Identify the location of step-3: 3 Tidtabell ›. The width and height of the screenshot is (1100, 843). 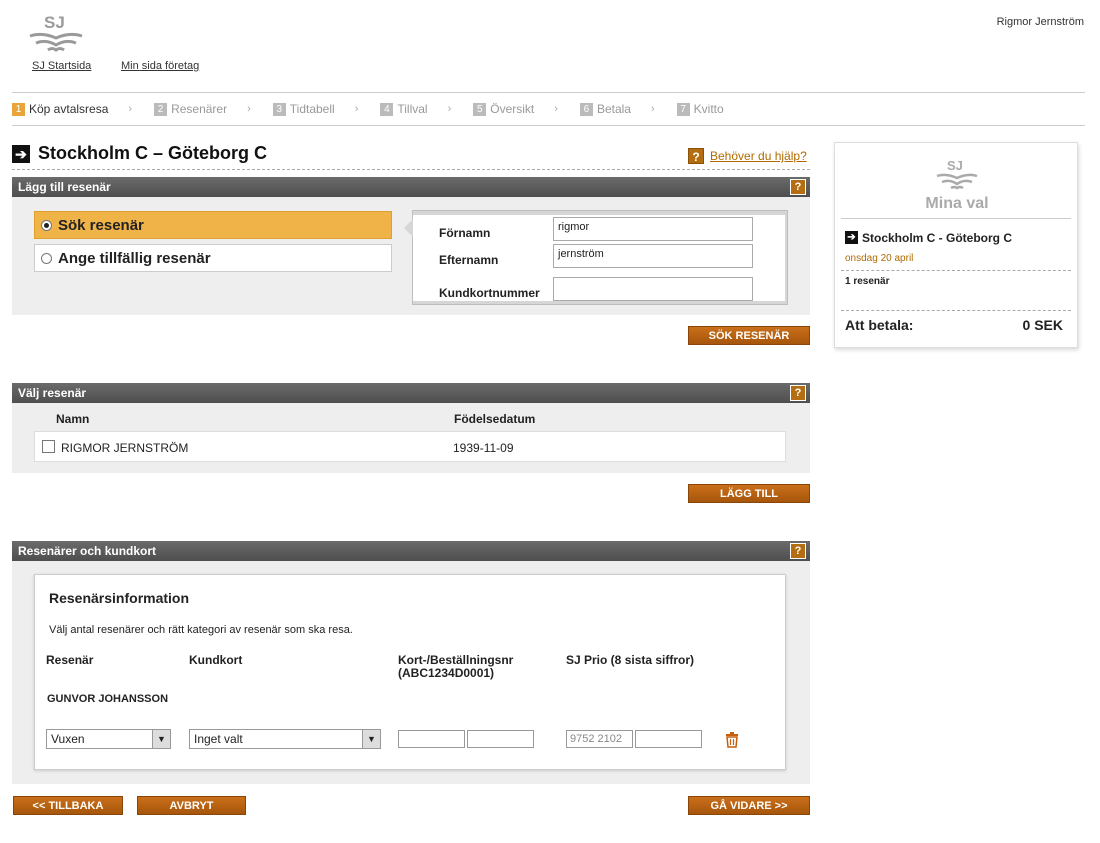
(315, 109).